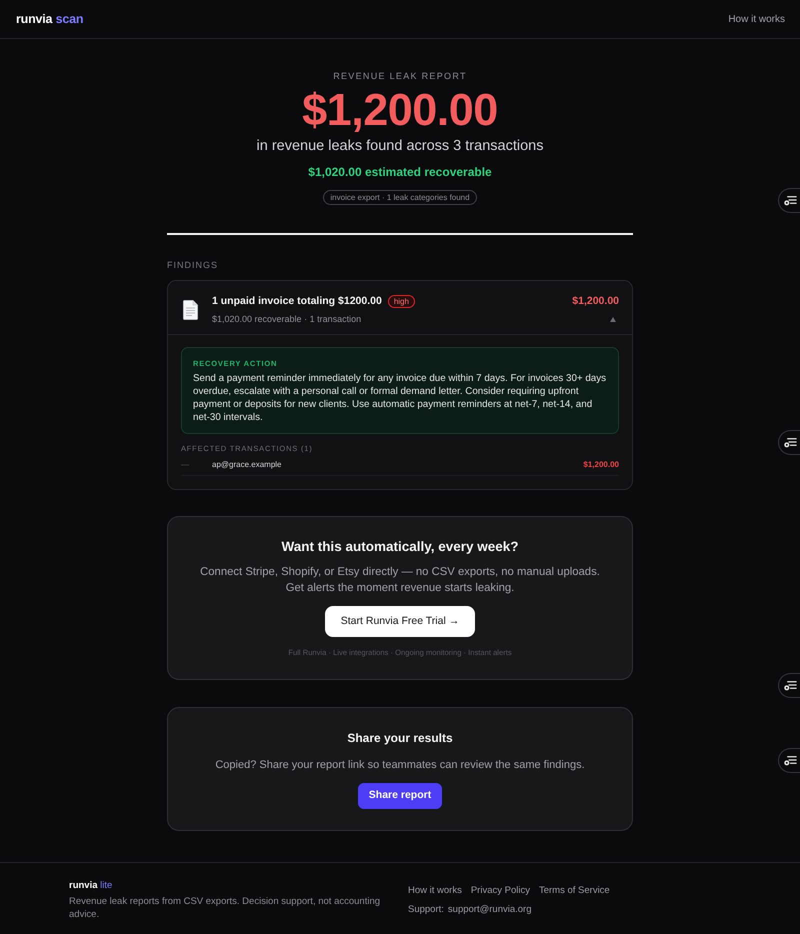 This screenshot has height=934, width=800. I want to click on dash-marker: —, so click(185, 464).